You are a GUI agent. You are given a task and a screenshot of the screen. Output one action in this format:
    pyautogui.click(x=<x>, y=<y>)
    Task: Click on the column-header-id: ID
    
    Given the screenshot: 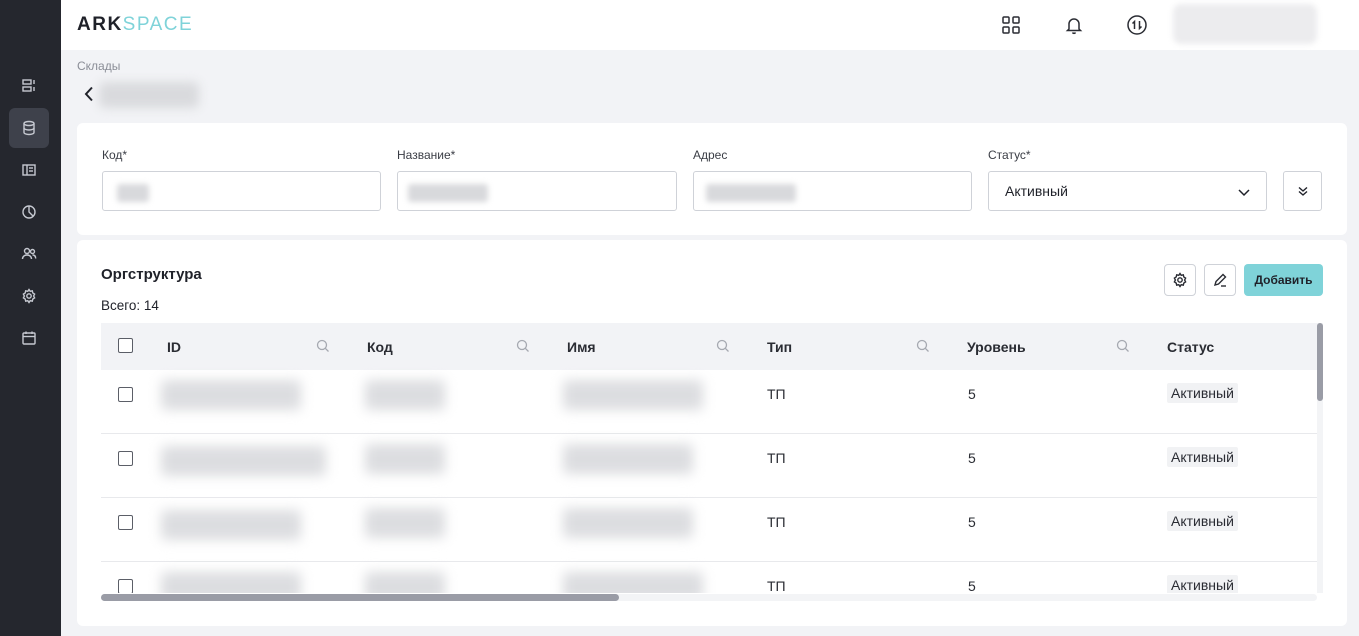 What is the action you would take?
    pyautogui.click(x=174, y=347)
    